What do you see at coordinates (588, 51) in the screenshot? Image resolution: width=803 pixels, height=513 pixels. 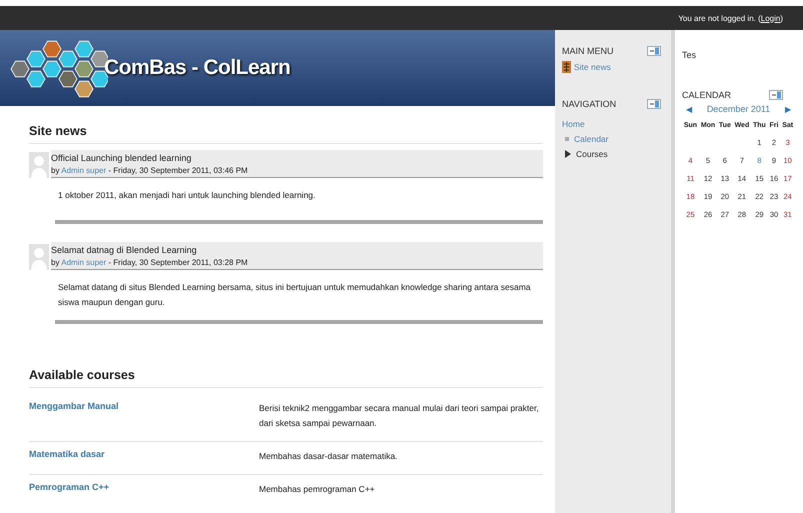 I see `block-title: MAIN MENU` at bounding box center [588, 51].